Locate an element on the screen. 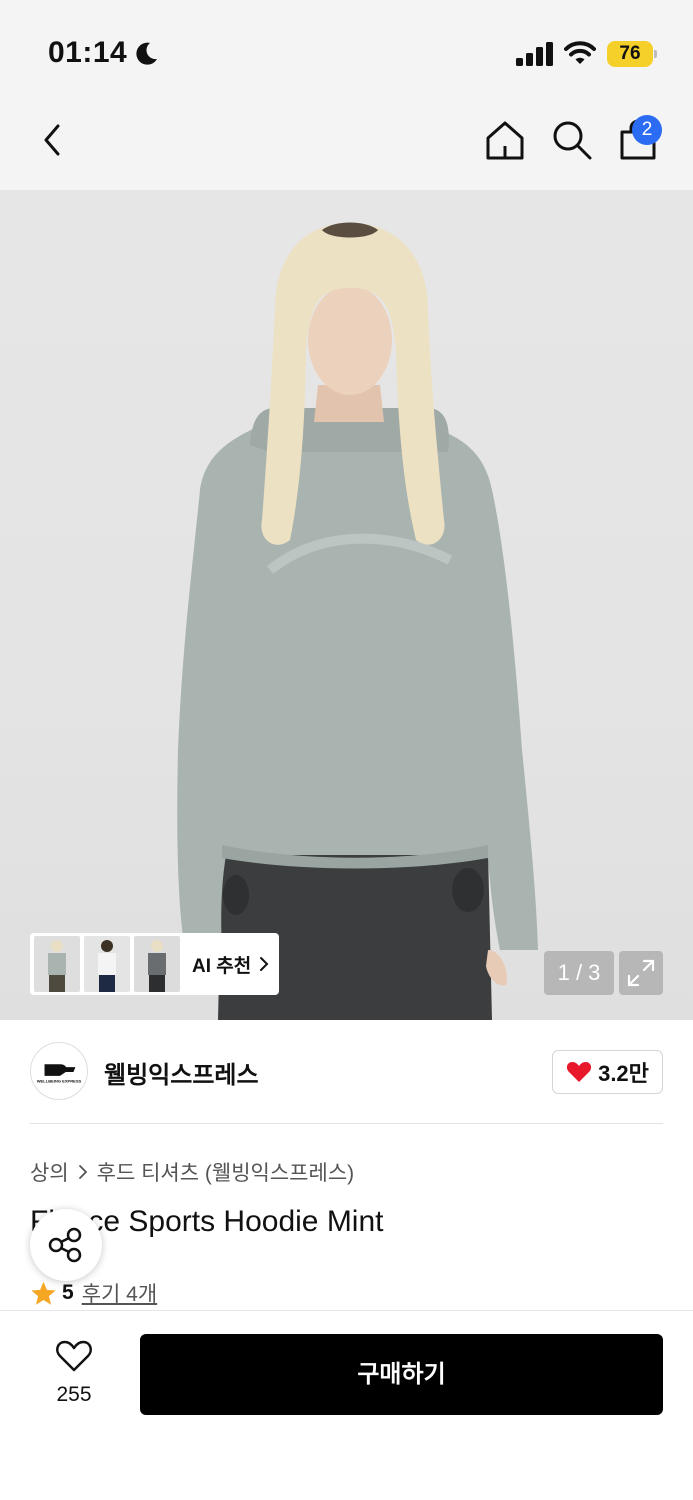 The image size is (693, 1500). battery-icon: 76 is located at coordinates (632, 54).